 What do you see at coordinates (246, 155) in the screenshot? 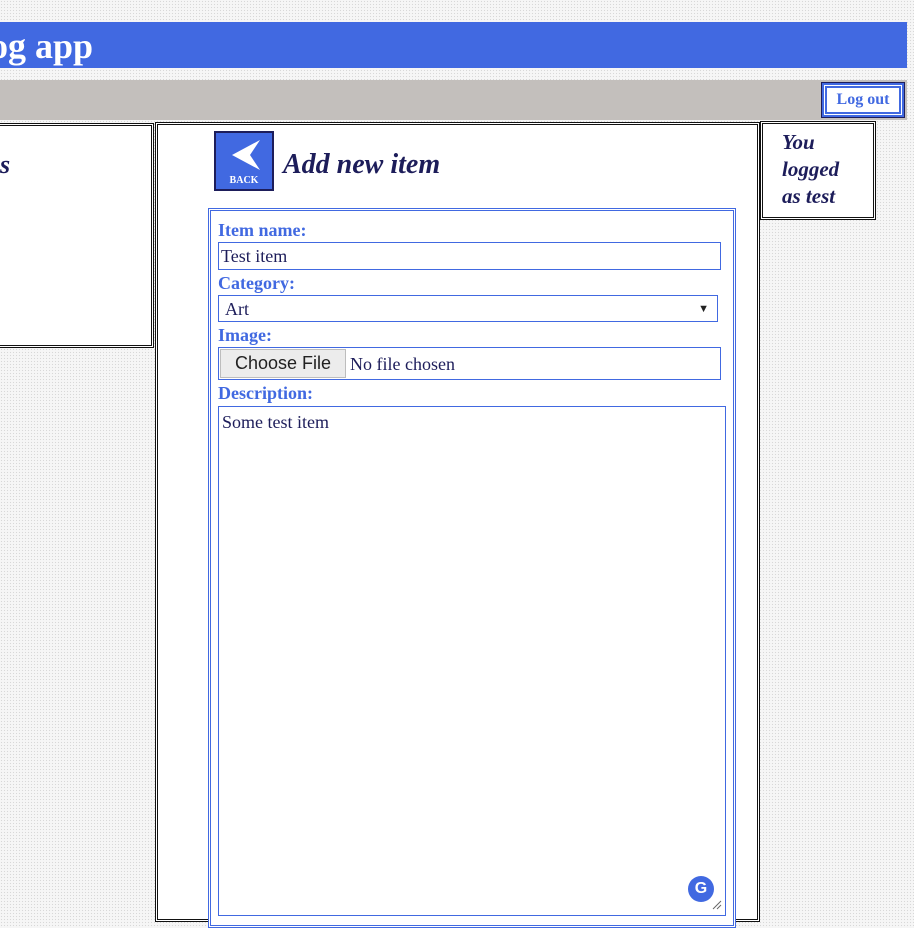
I see `back-arrow-icon` at bounding box center [246, 155].